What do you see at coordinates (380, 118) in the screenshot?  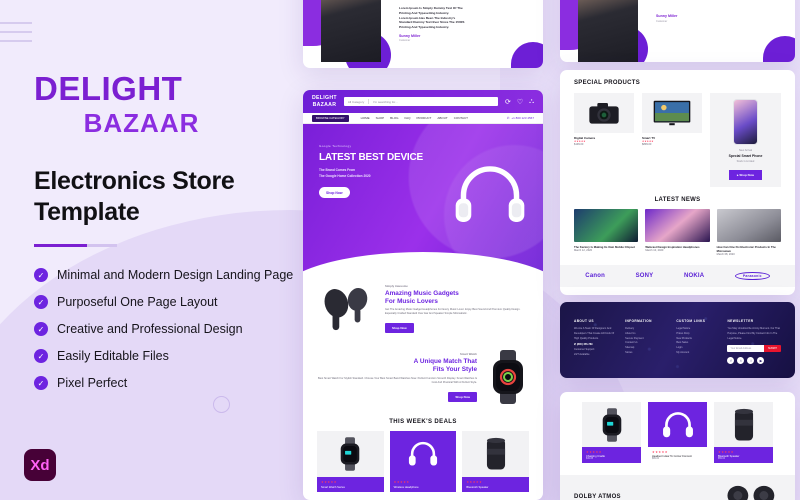 I see `nav-item-shop: SHOP` at bounding box center [380, 118].